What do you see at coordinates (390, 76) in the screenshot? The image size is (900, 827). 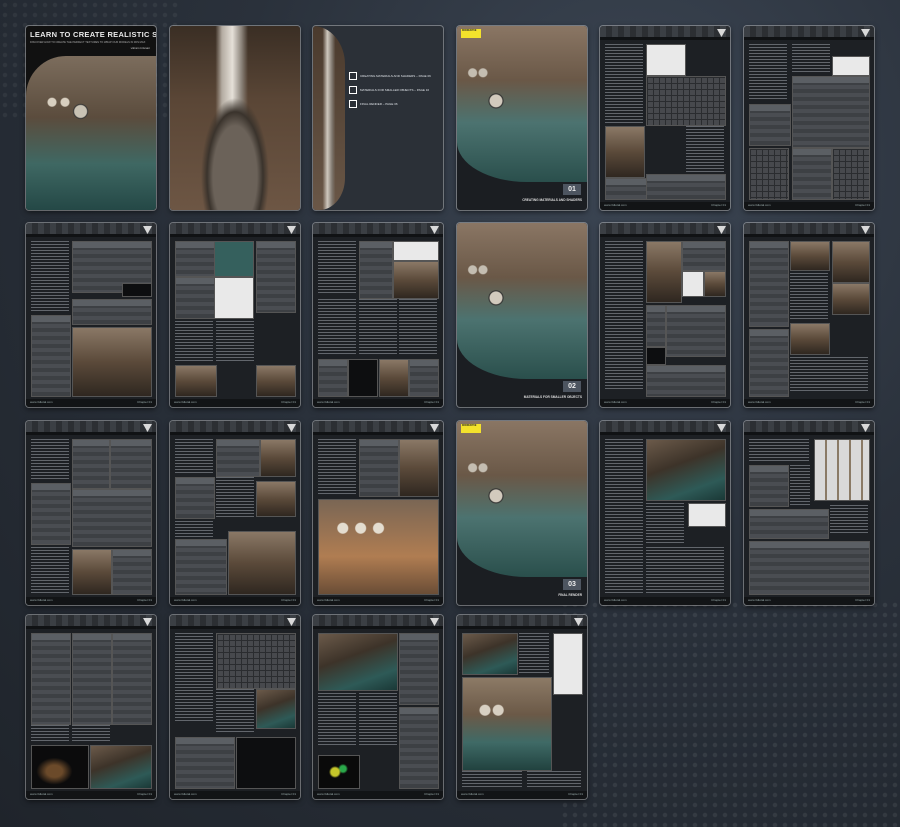 I see `contents-item: CREATING MATERIALS AND SHADERS – PAGE 06` at bounding box center [390, 76].